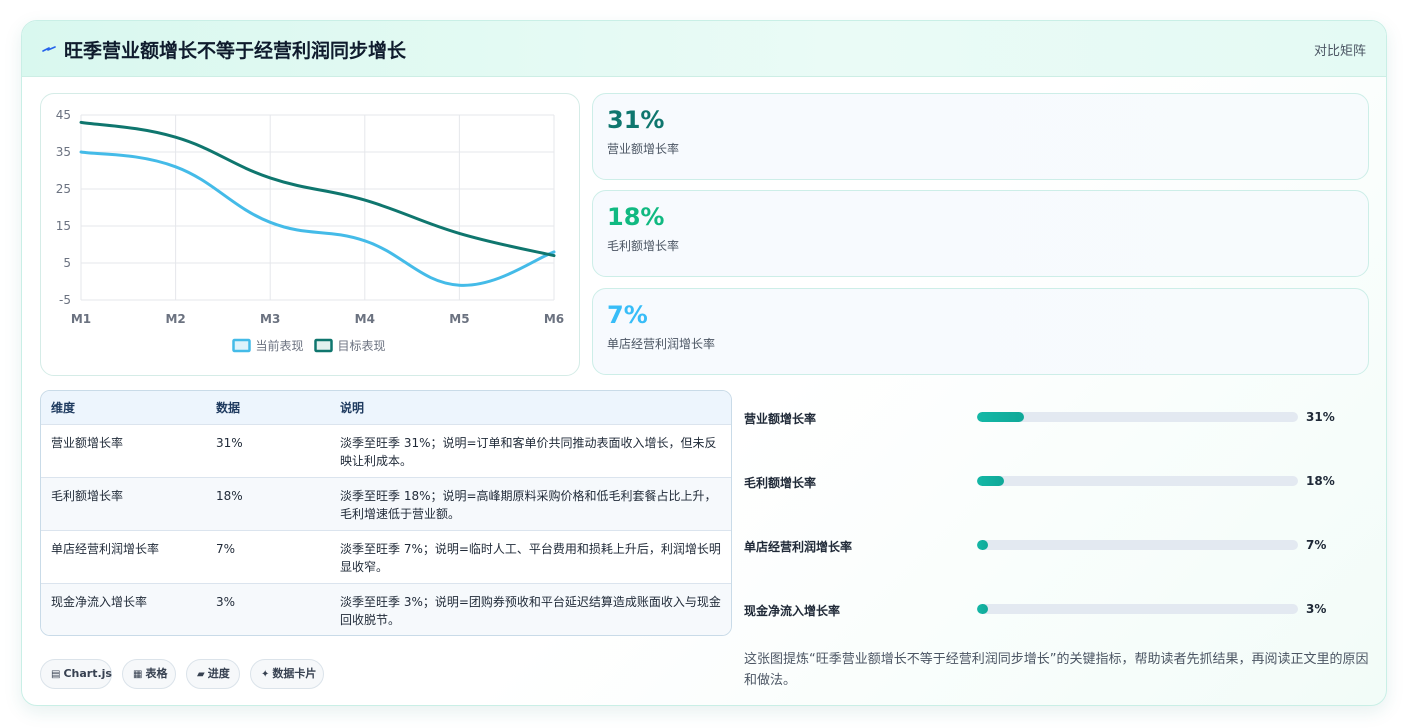 Image resolution: width=1408 pixels, height=728 pixels. I want to click on column-header-dimension: 维度, so click(63, 407).